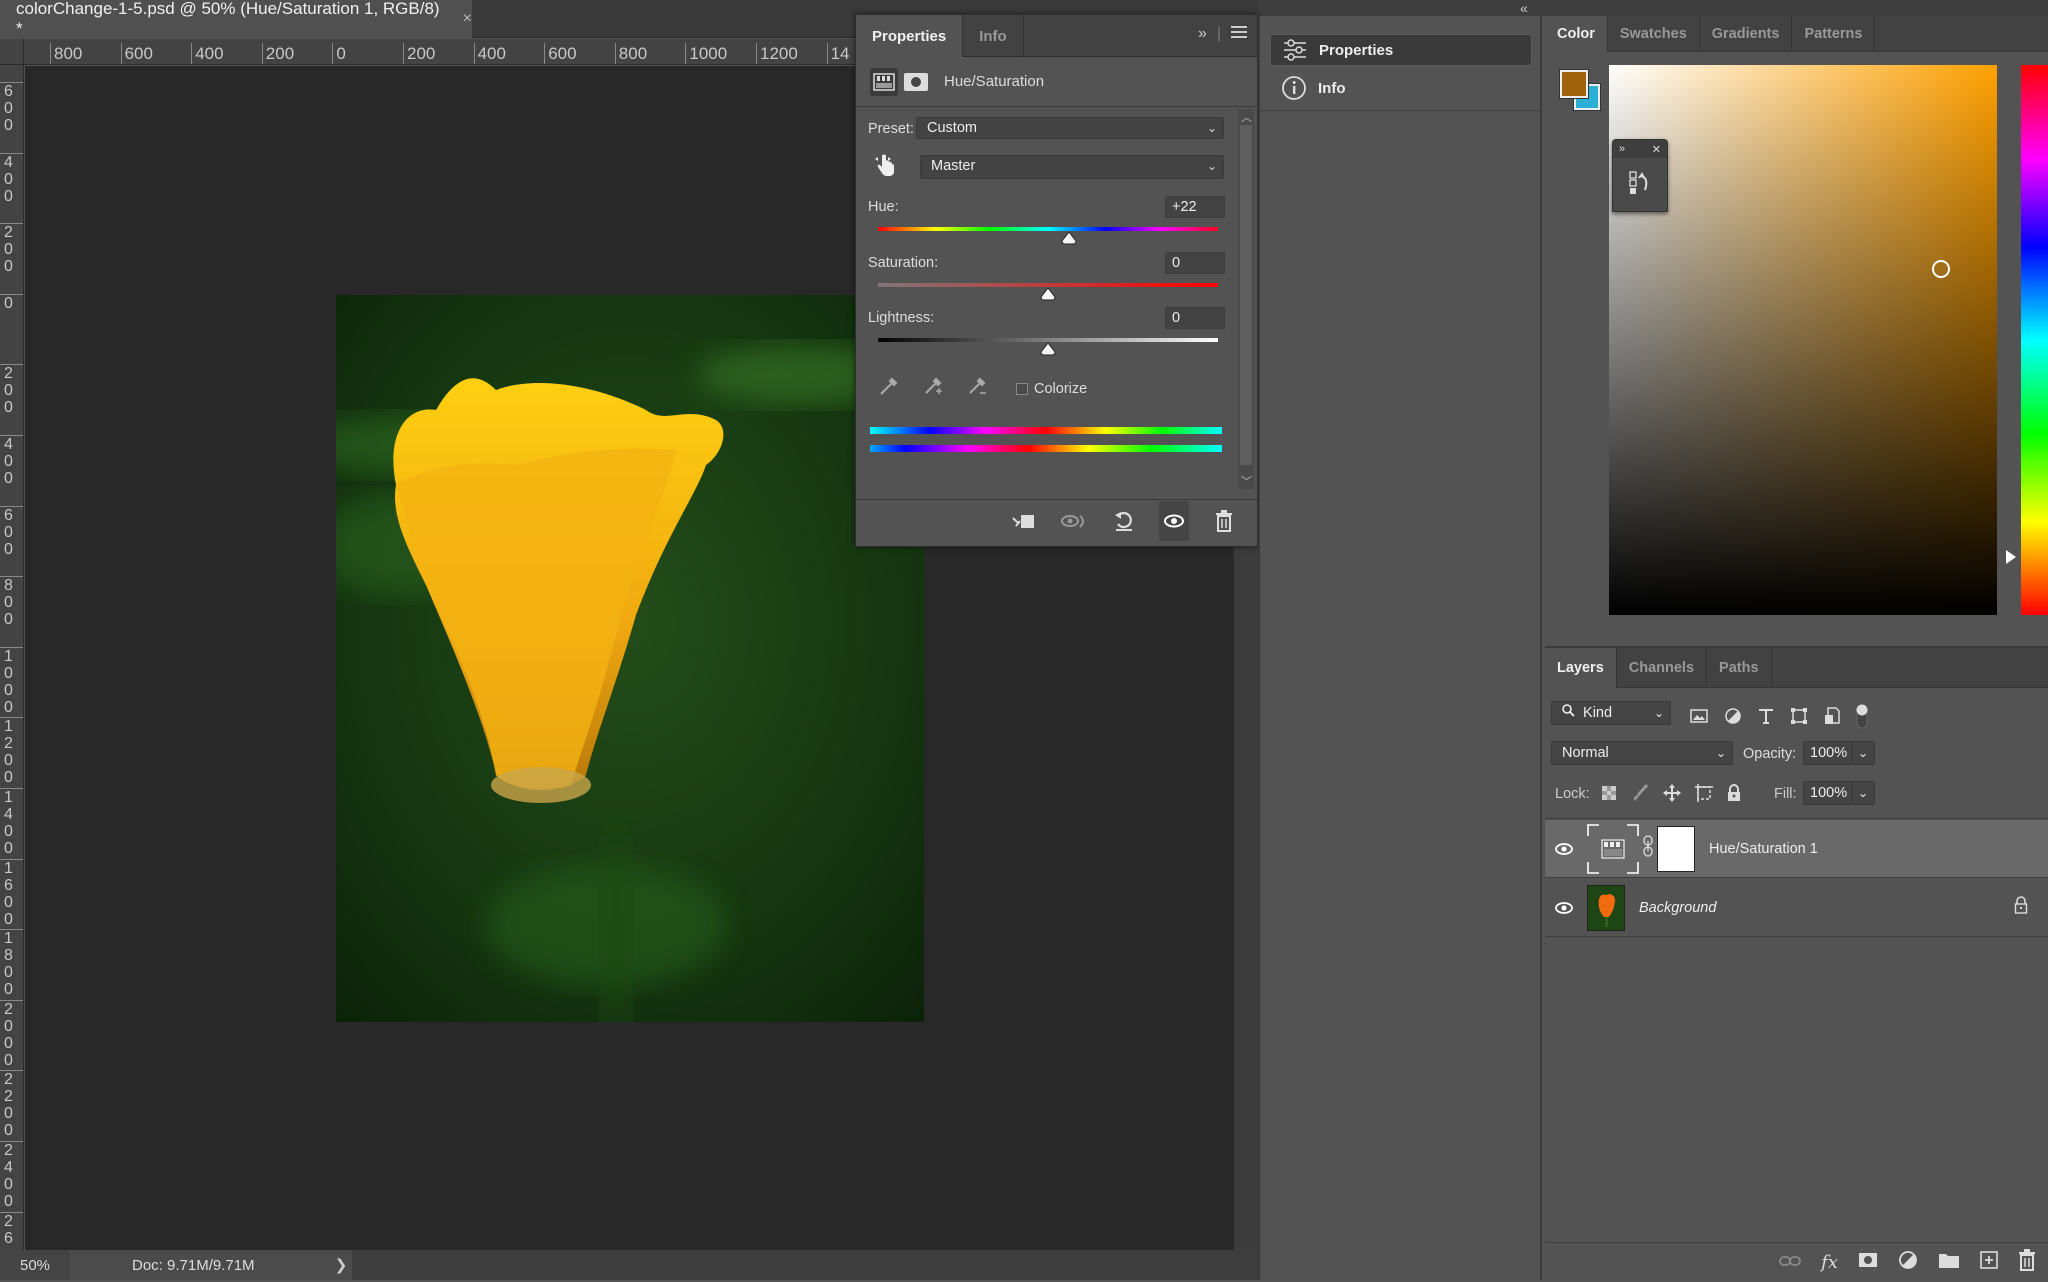 The image size is (2048, 1282). What do you see at coordinates (1072, 167) in the screenshot?
I see `channel-dropdown: Master ⌄` at bounding box center [1072, 167].